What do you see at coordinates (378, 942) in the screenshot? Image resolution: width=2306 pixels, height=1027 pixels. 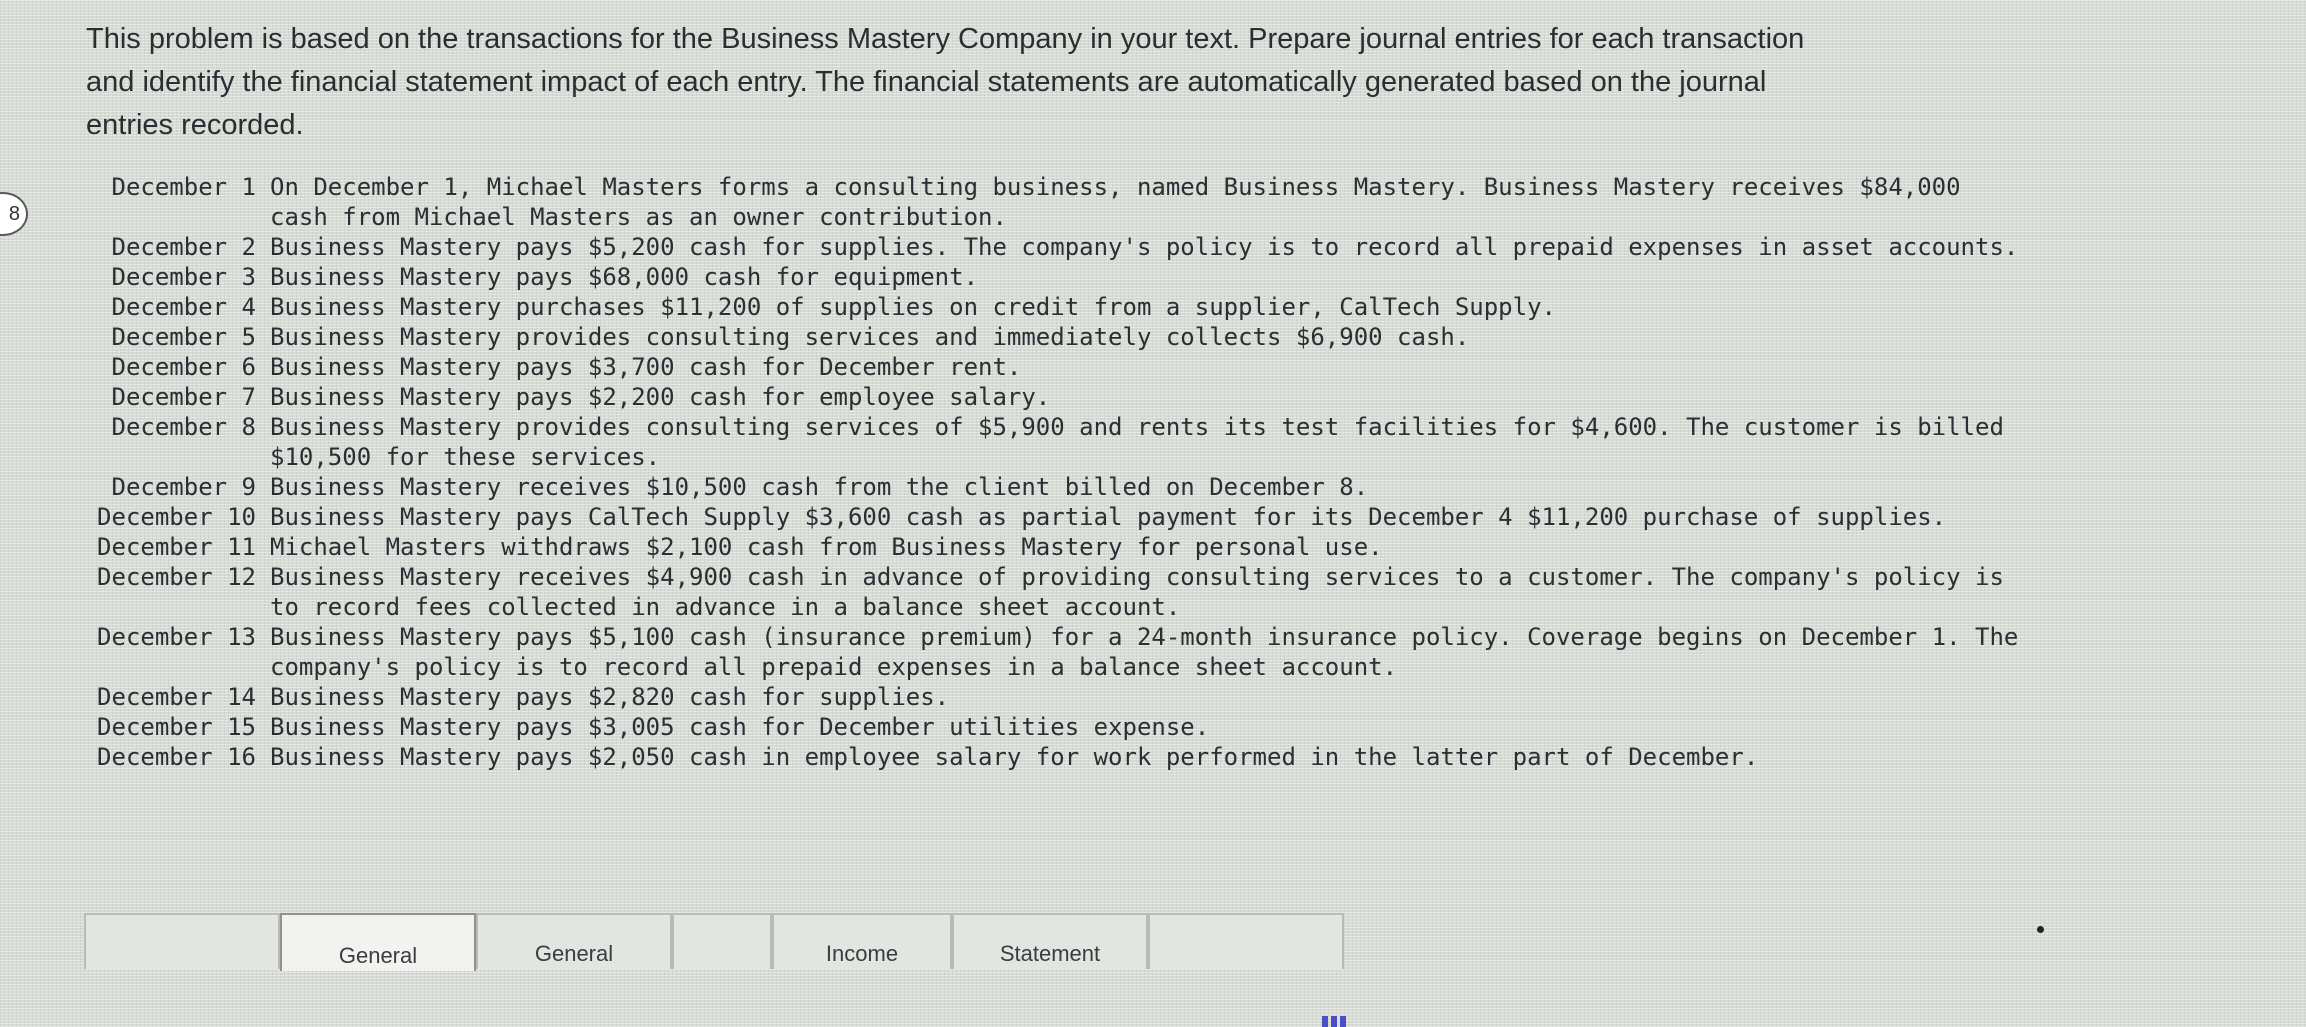 I see `tab-general-journal: General` at bounding box center [378, 942].